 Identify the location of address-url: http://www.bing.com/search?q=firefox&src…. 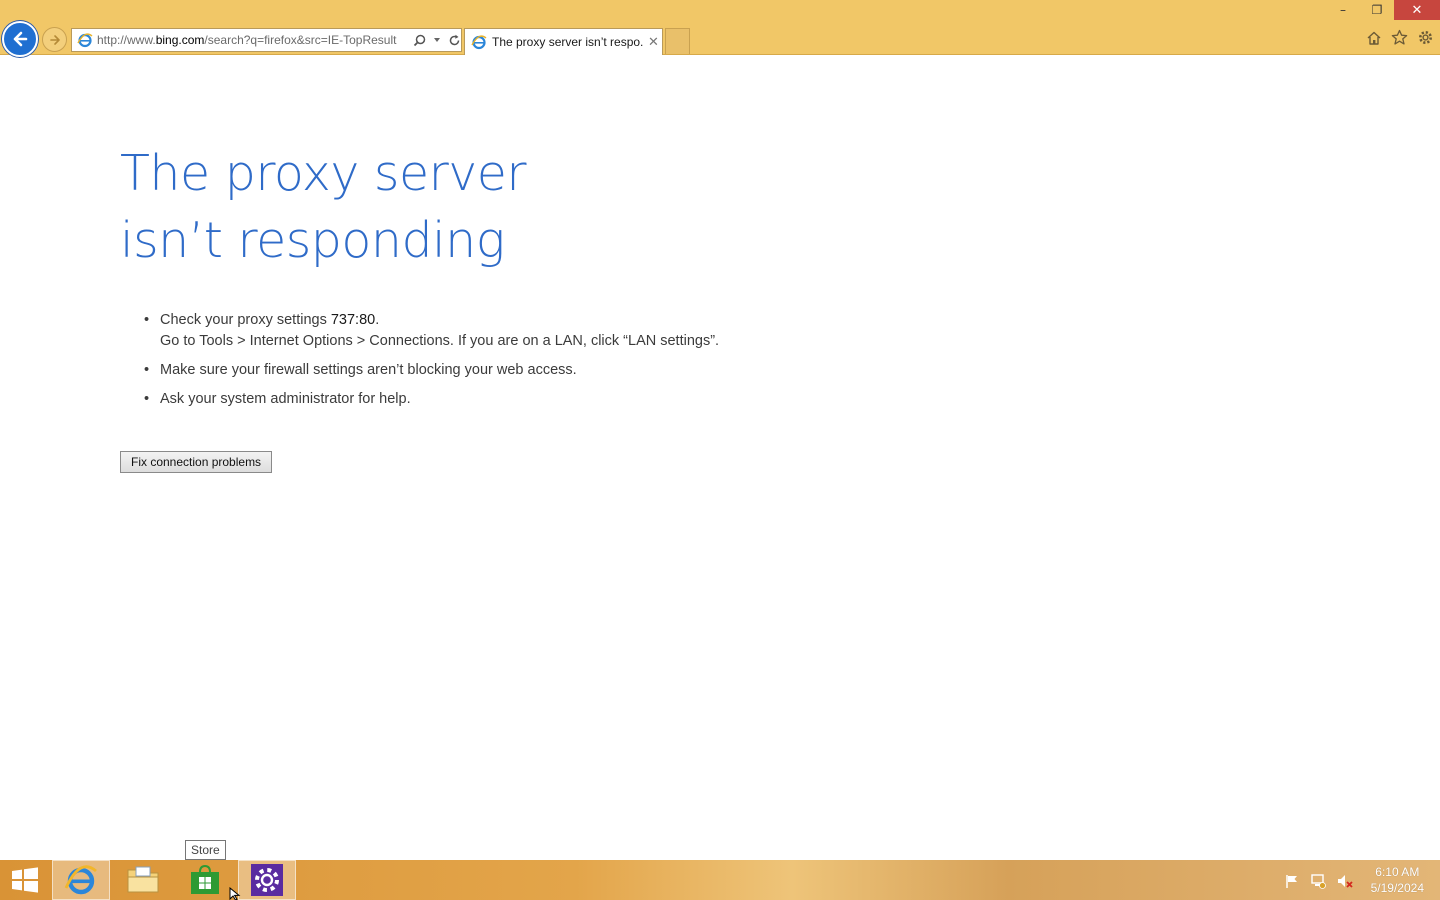
(252, 40).